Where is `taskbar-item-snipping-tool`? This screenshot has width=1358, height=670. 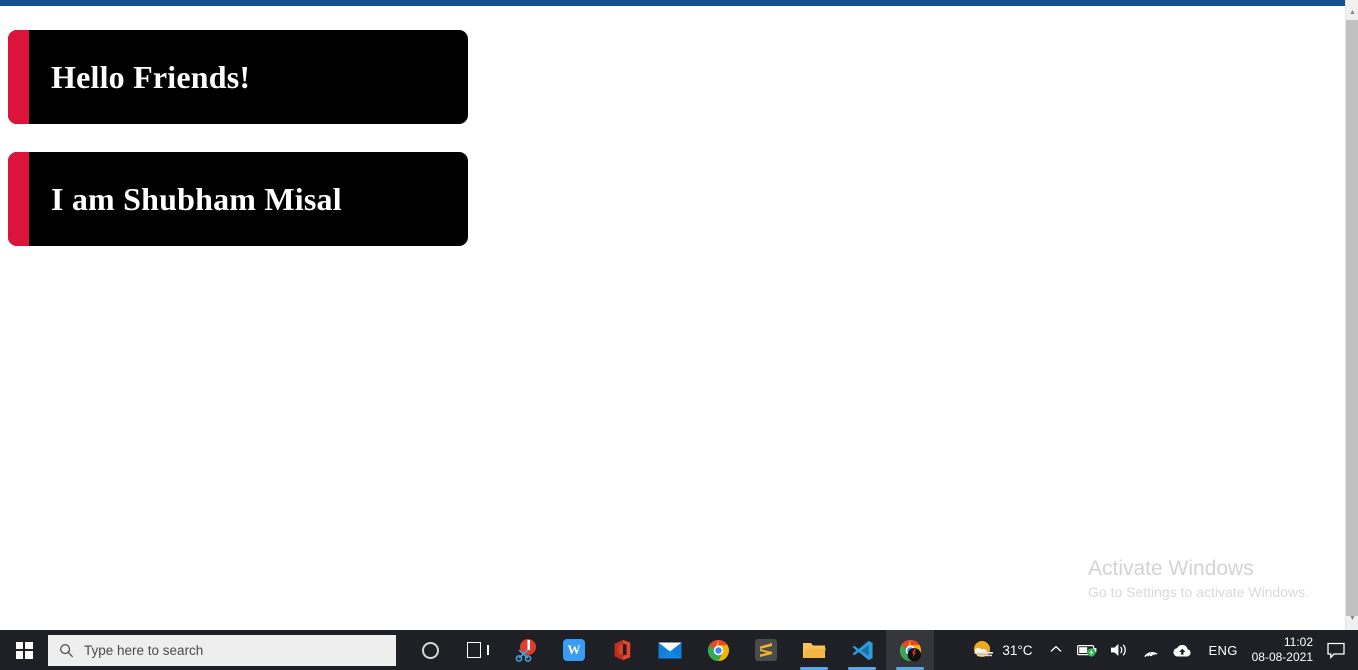 taskbar-item-snipping-tool is located at coordinates (526, 650).